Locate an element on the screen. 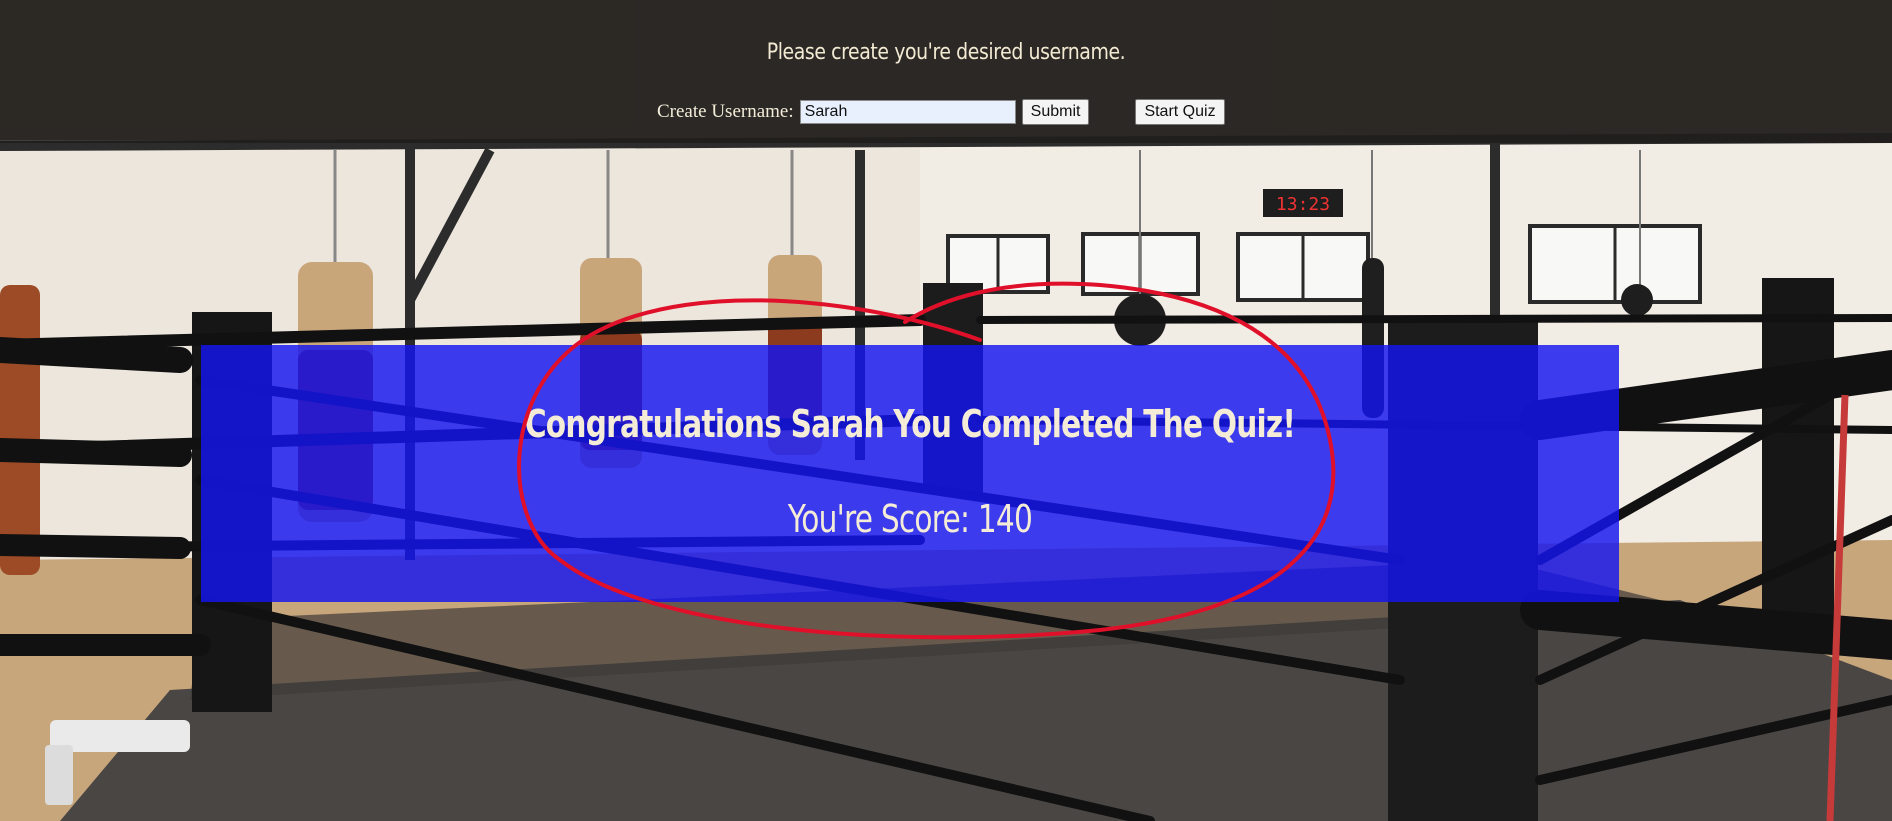  start-quiz-button: Start Quiz is located at coordinates (1180, 112).